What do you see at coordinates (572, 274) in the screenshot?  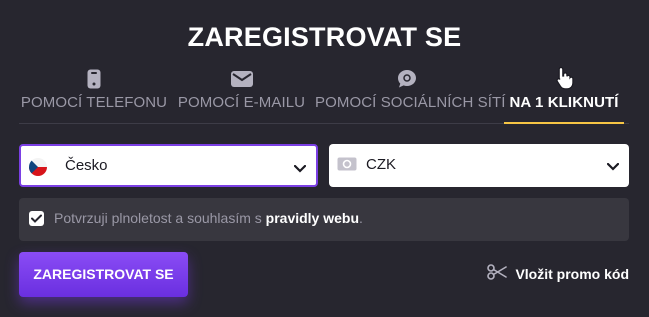 I see `promo-label: Vložit promo kód` at bounding box center [572, 274].